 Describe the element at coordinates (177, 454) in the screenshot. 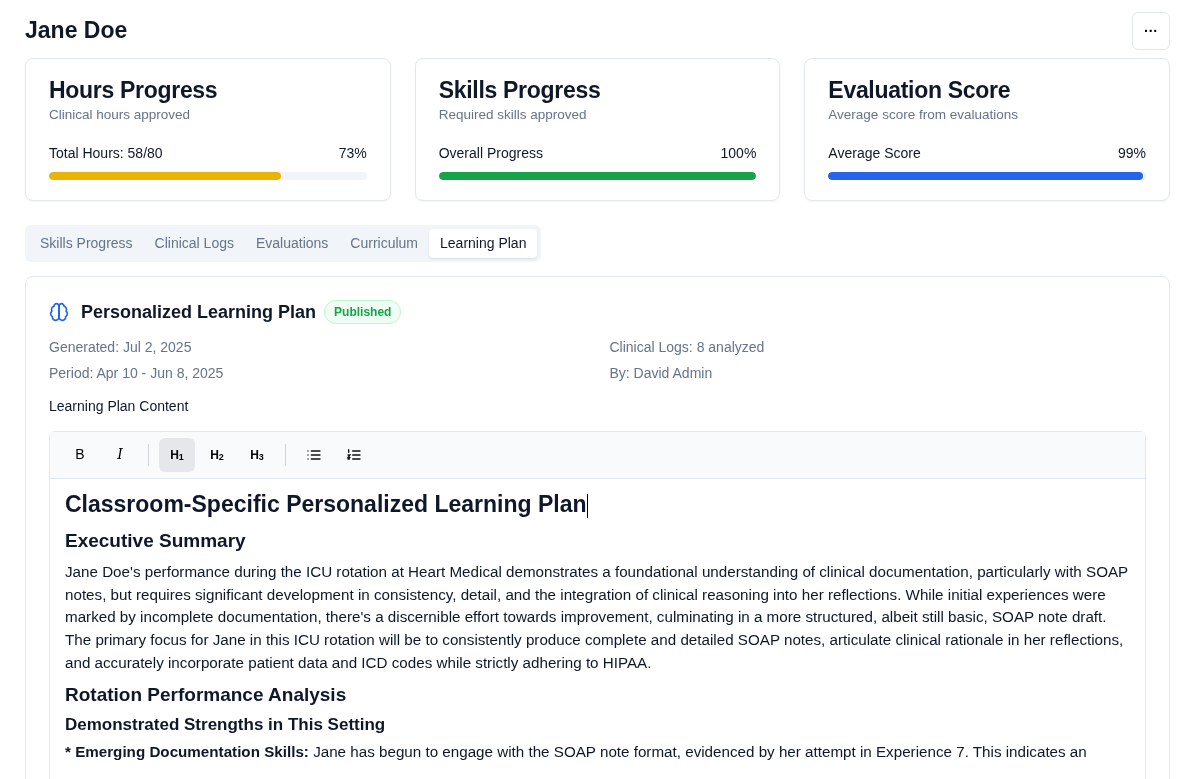

I see `heading-button: H$_{1}$` at that location.